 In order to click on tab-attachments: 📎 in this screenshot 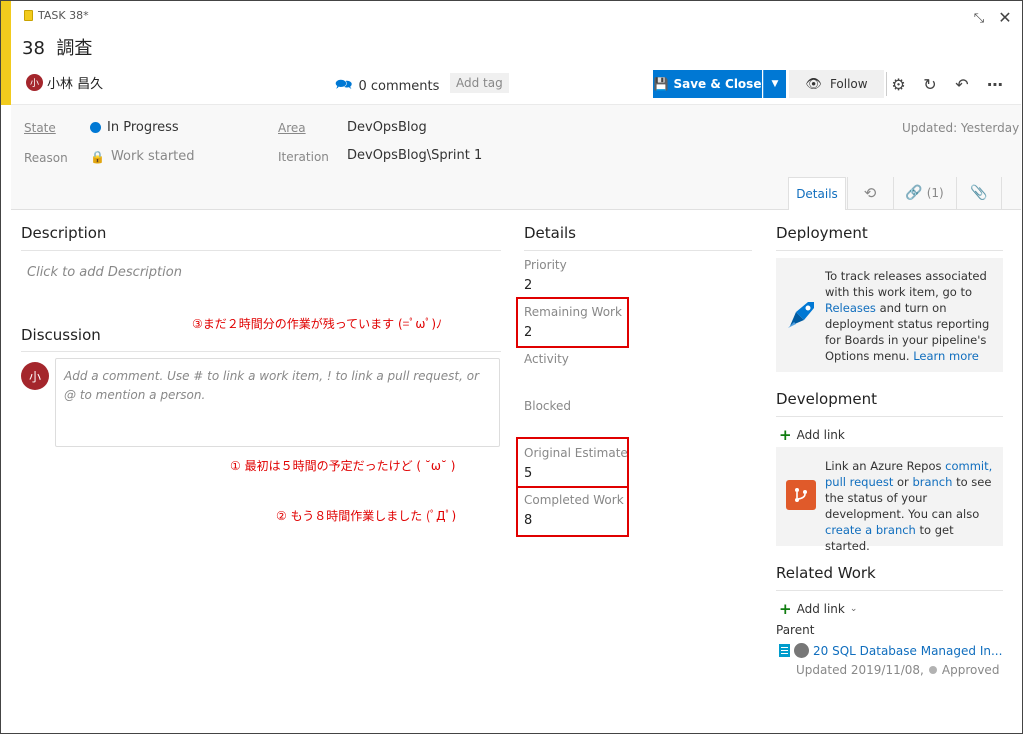, I will do `click(979, 193)`.